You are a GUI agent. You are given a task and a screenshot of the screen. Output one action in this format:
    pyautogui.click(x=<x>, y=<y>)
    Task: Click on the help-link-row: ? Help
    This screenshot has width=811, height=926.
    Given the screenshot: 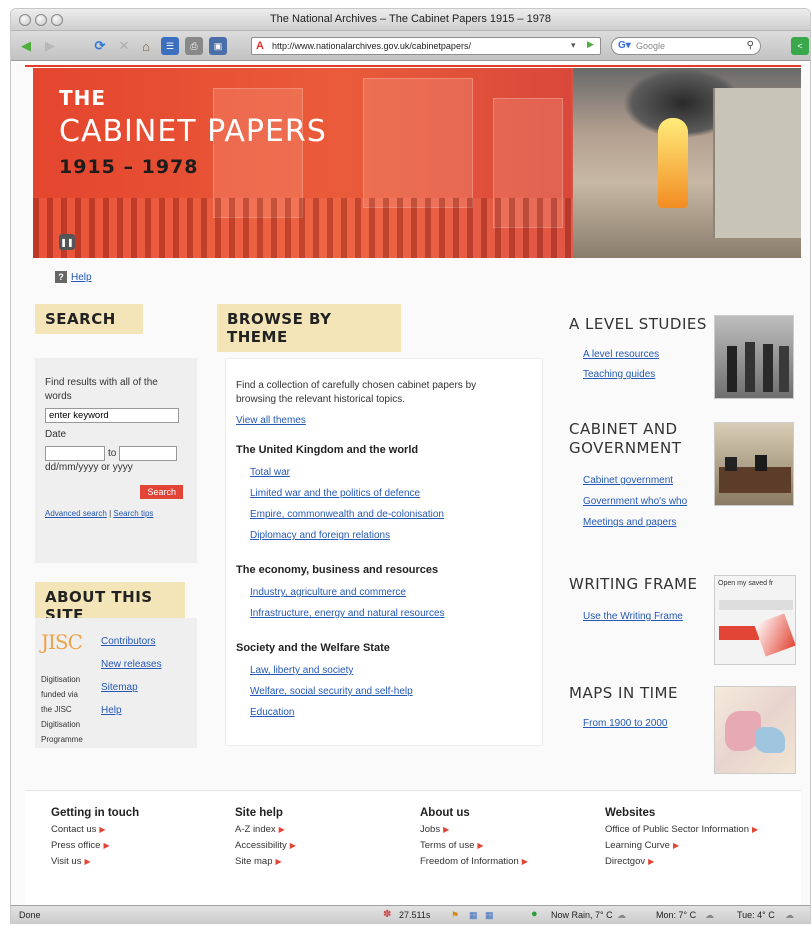 What is the action you would take?
    pyautogui.click(x=73, y=277)
    